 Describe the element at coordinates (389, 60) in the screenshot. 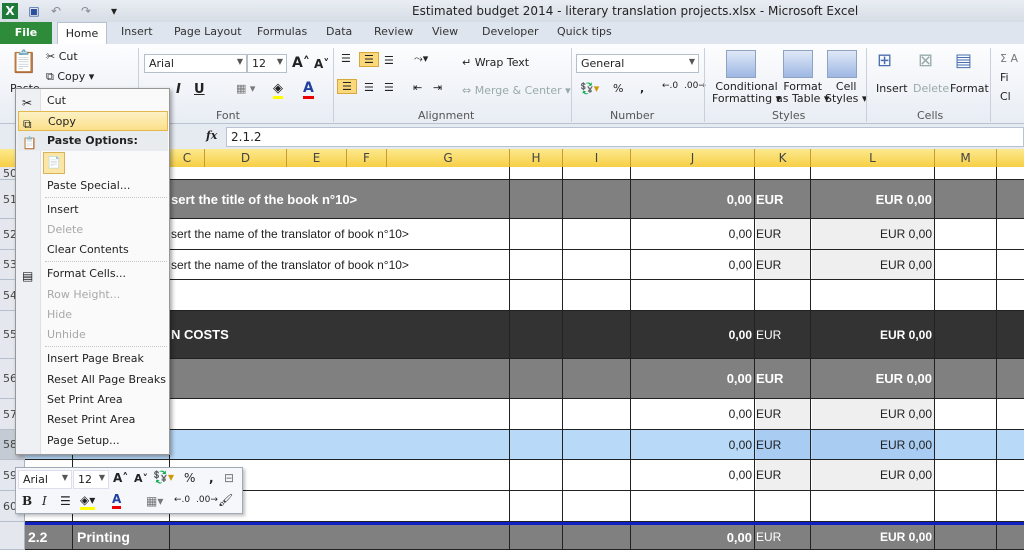

I see `align-bottom-icon: ☰` at that location.